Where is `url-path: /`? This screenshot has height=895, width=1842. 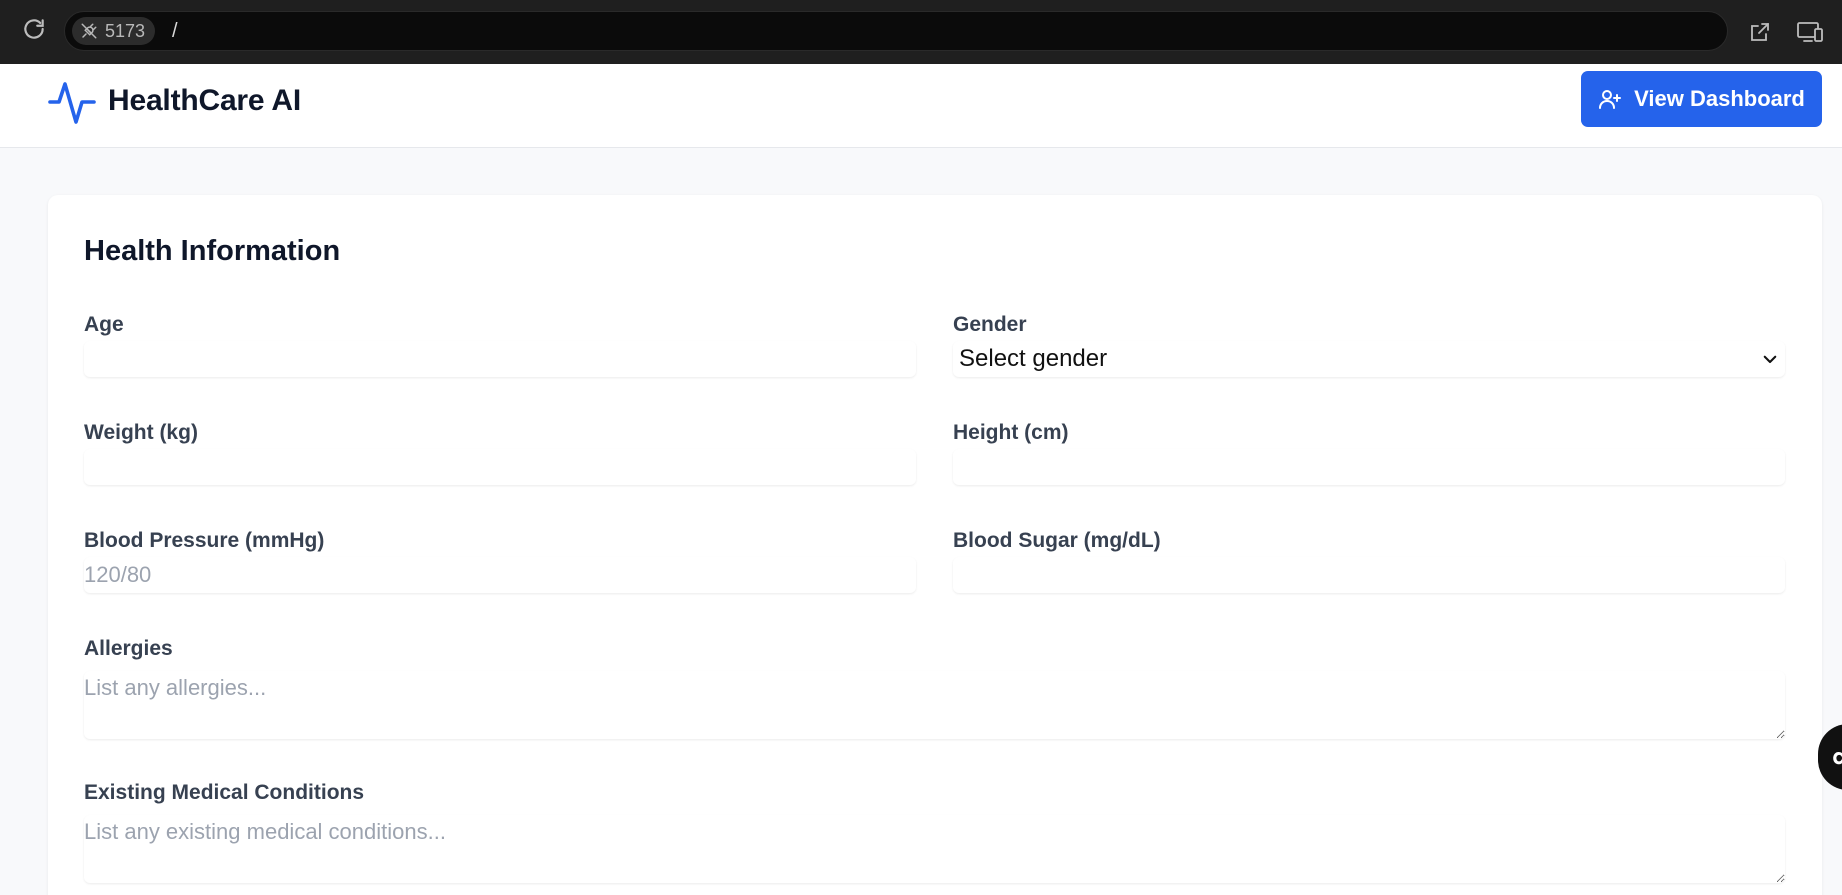
url-path: / is located at coordinates (175, 31).